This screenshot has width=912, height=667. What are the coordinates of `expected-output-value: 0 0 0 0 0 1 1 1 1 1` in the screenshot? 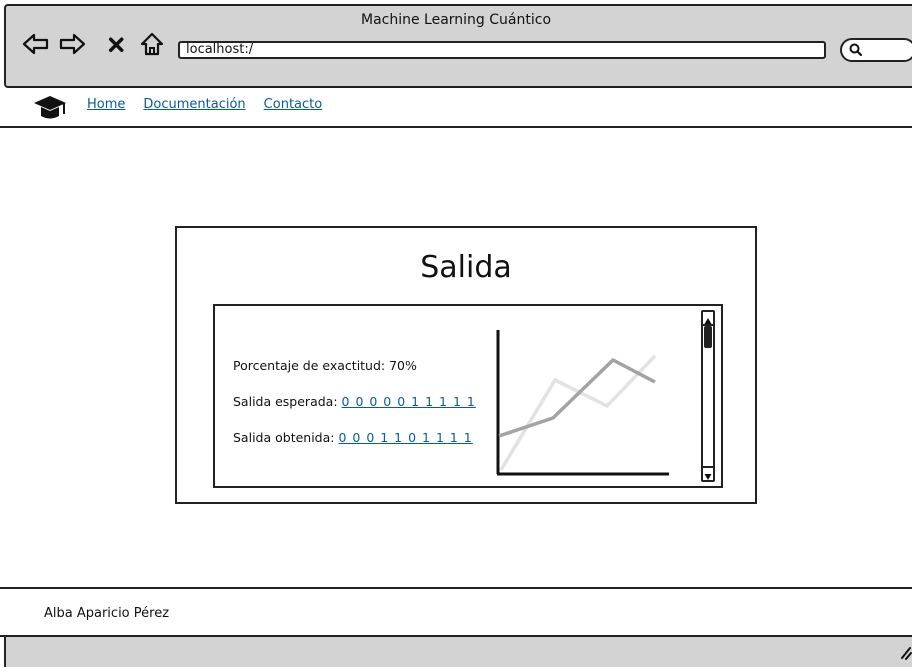 It's located at (409, 401).